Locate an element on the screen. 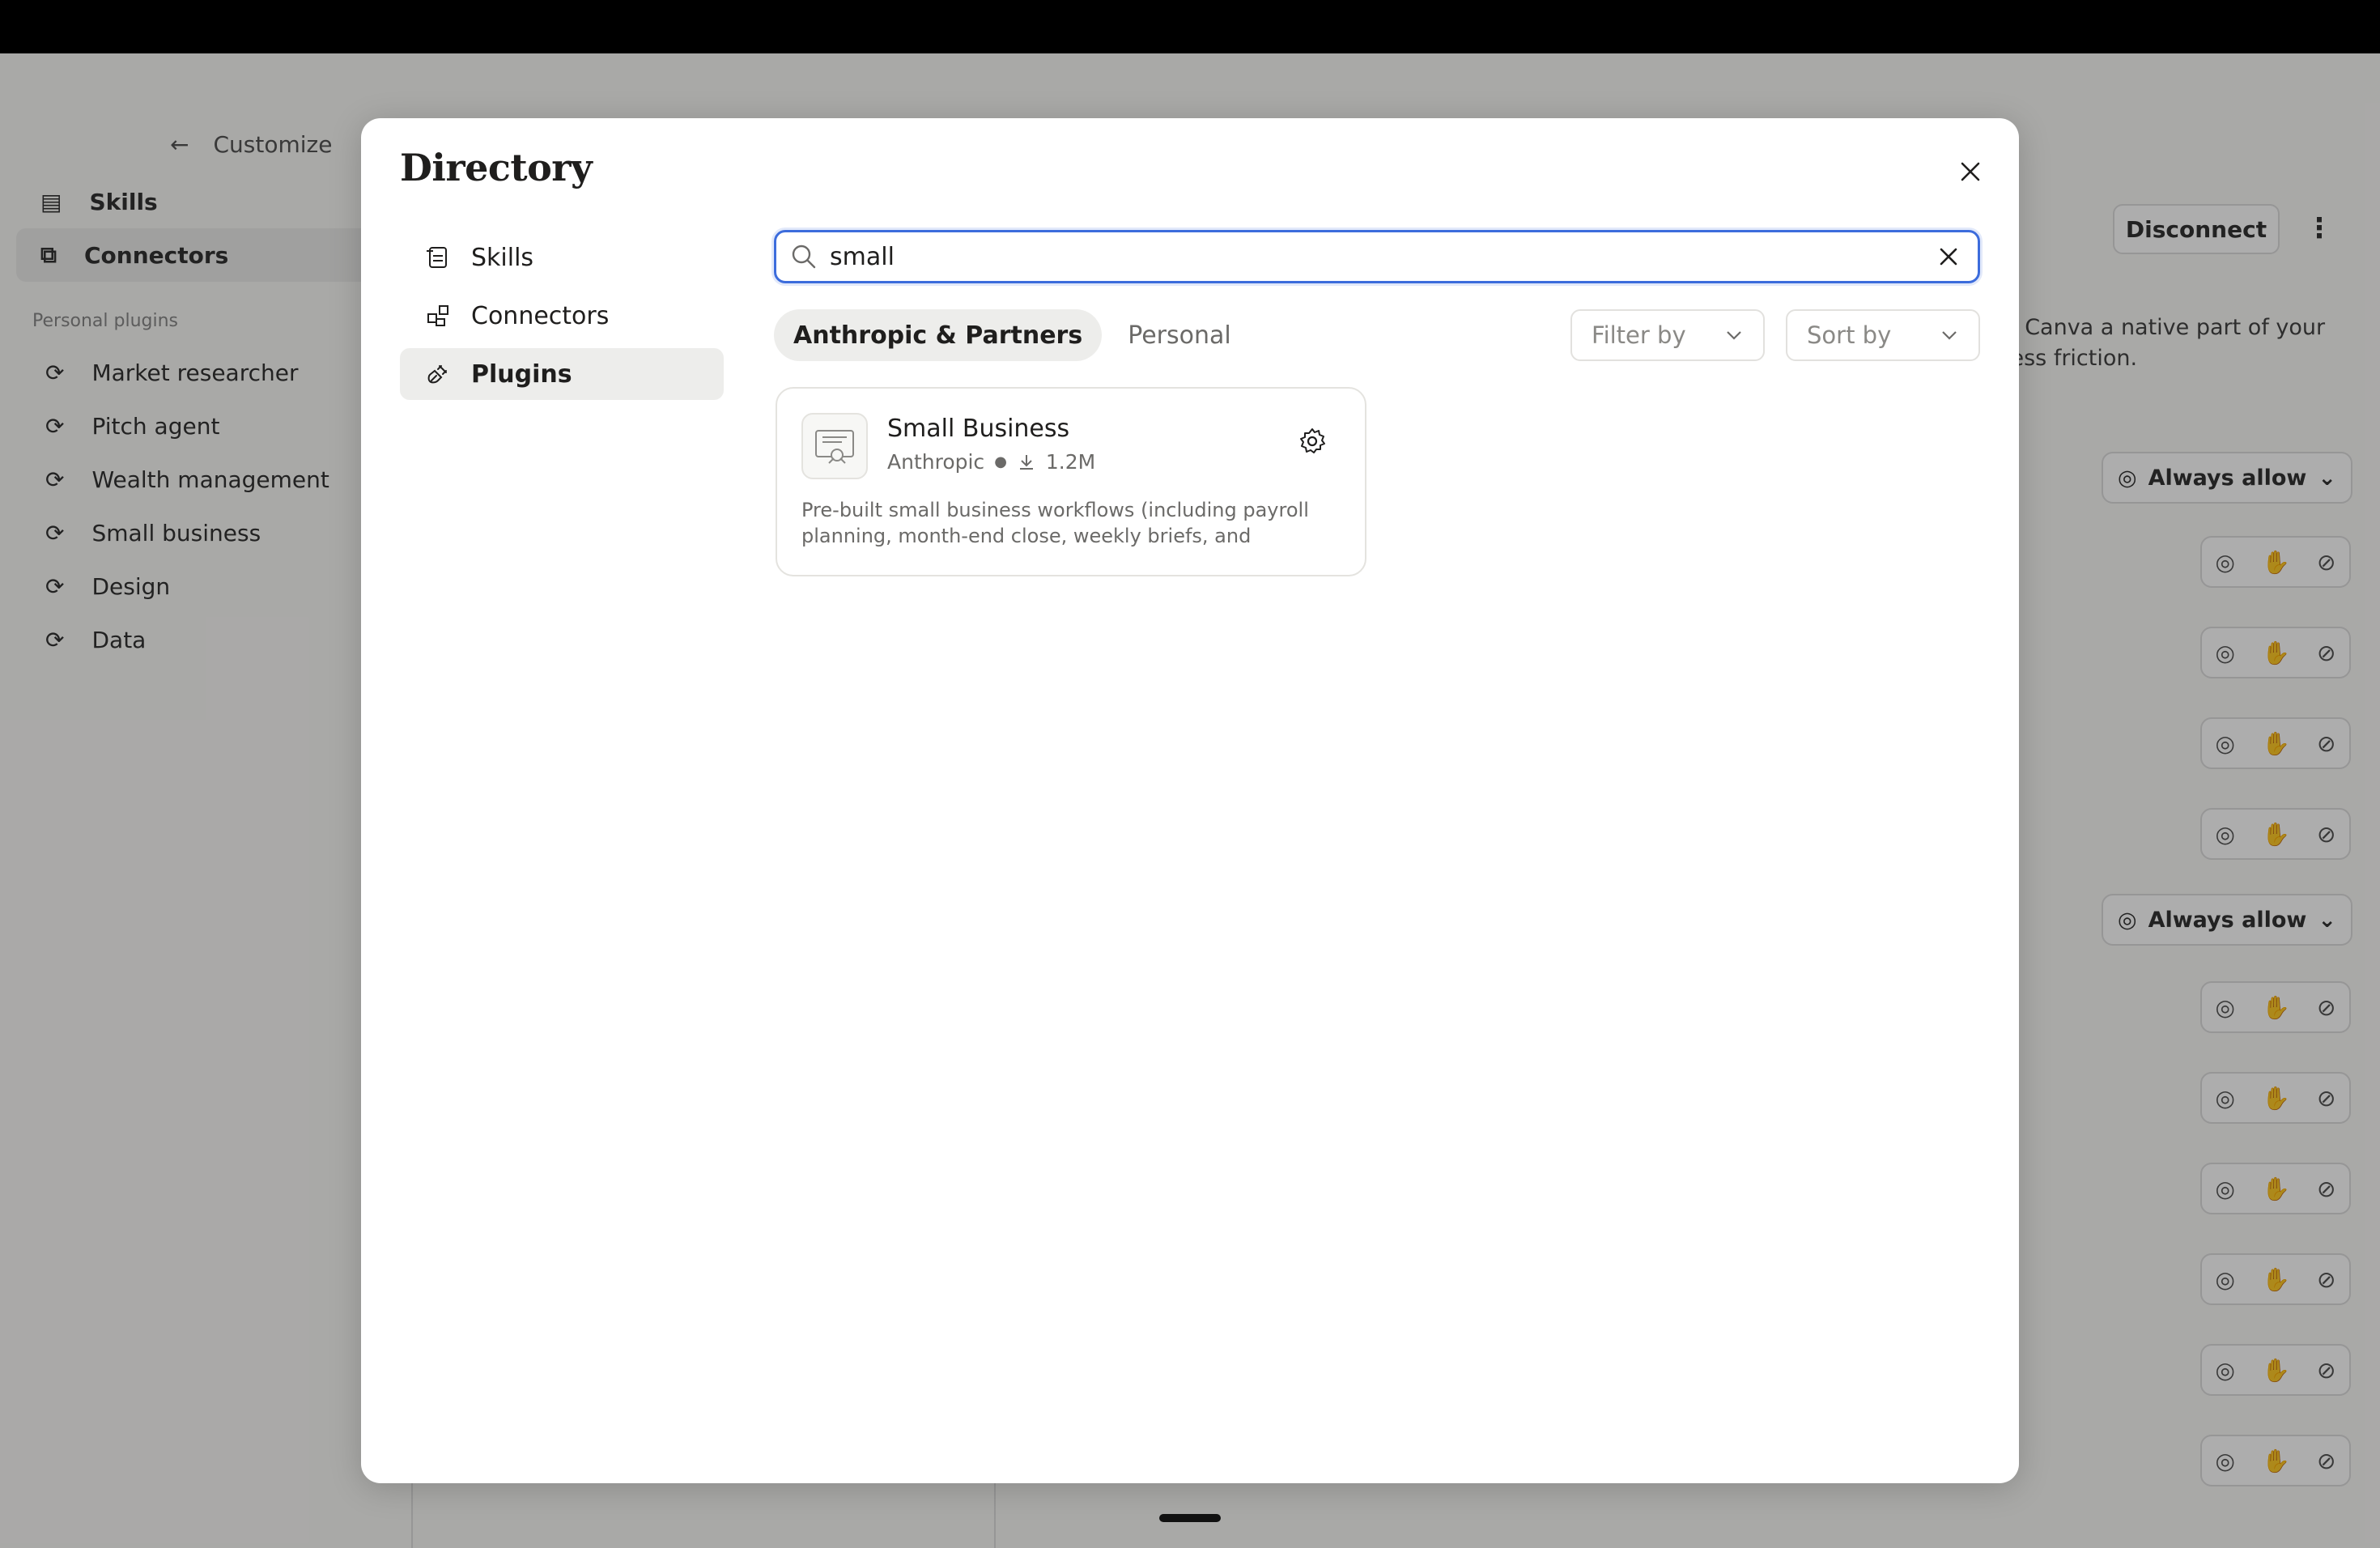  plugin-meta: Anthropic ● 1.2M is located at coordinates (991, 462).